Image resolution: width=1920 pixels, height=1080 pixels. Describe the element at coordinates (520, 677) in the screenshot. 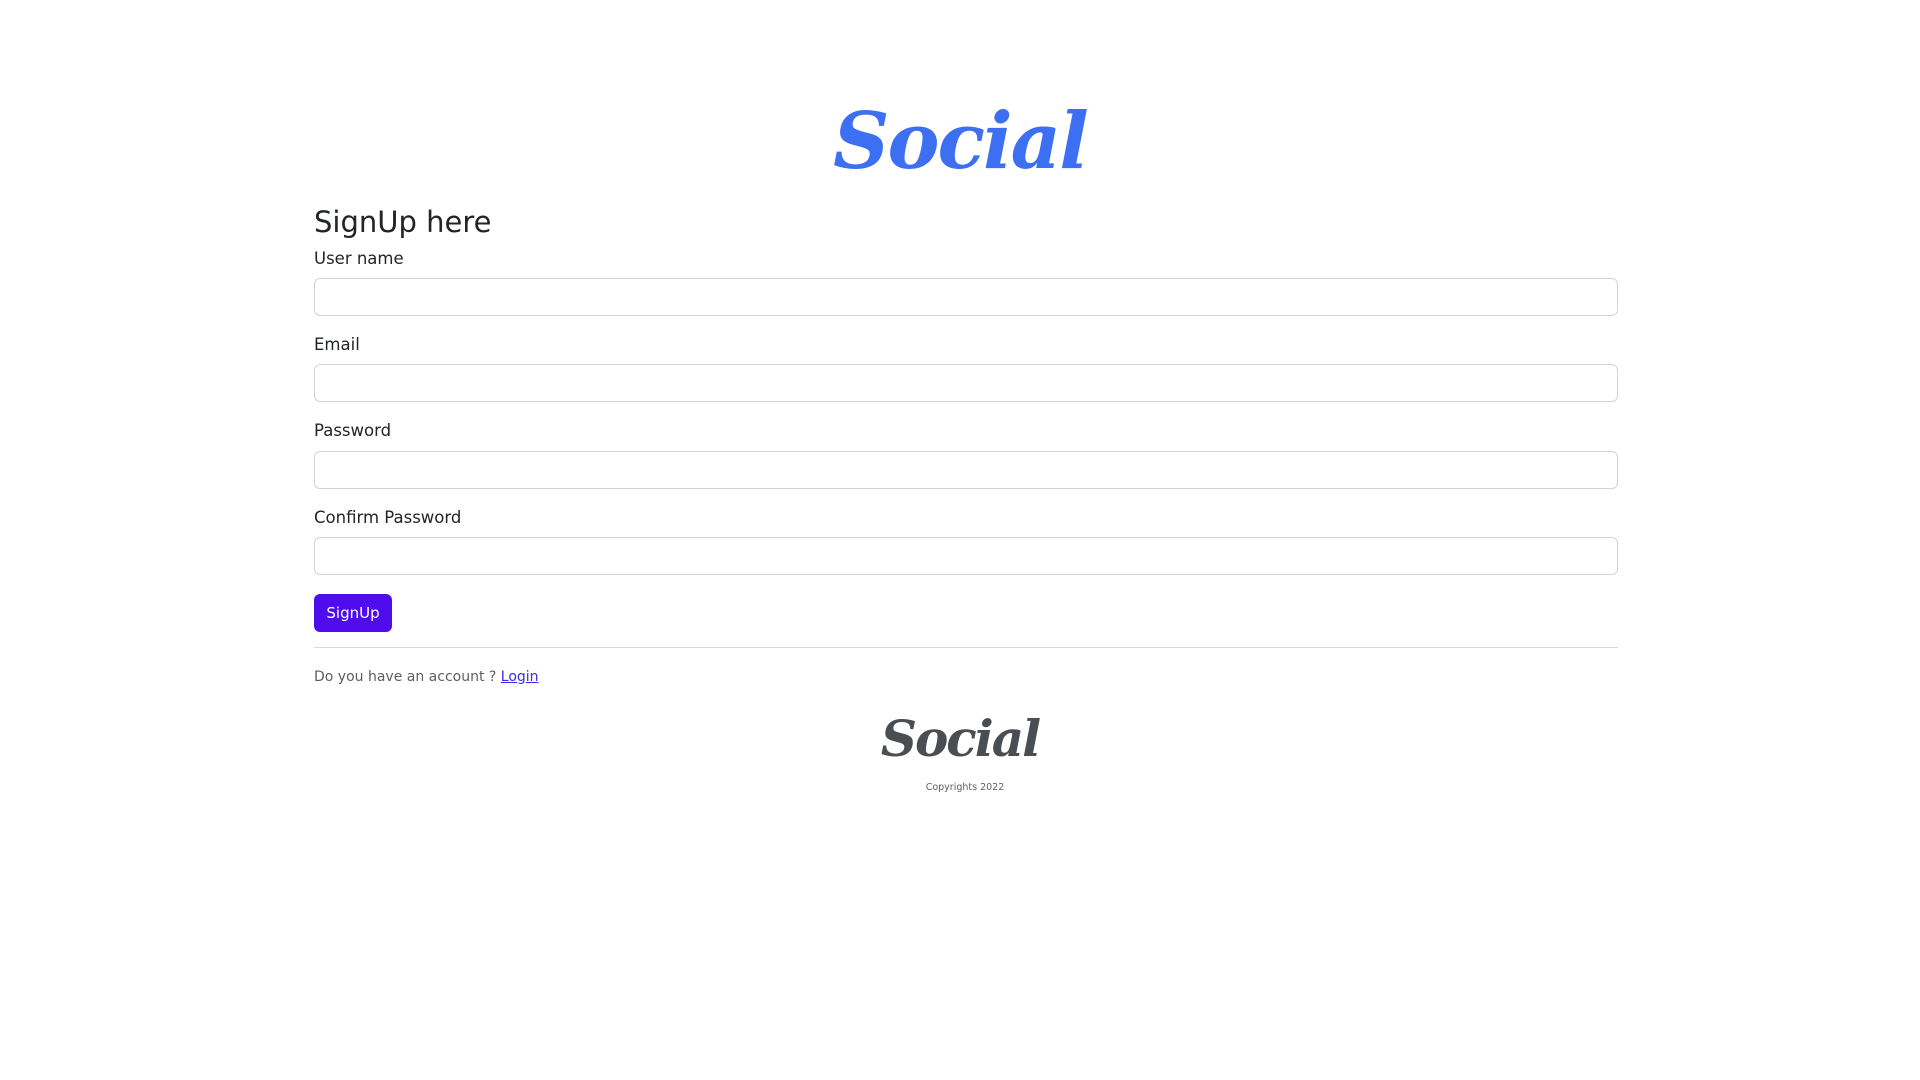

I see `login-link: Login` at that location.